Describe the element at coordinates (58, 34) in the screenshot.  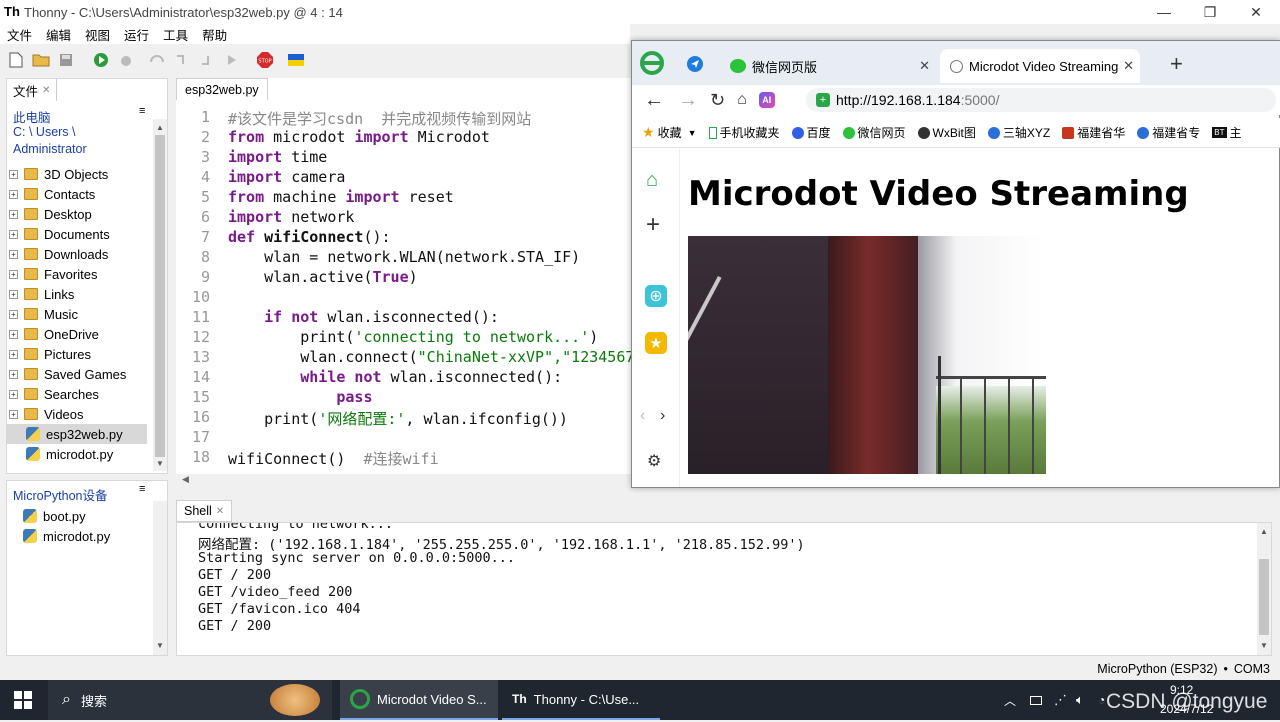
I see `menu-edit: 编辑` at that location.